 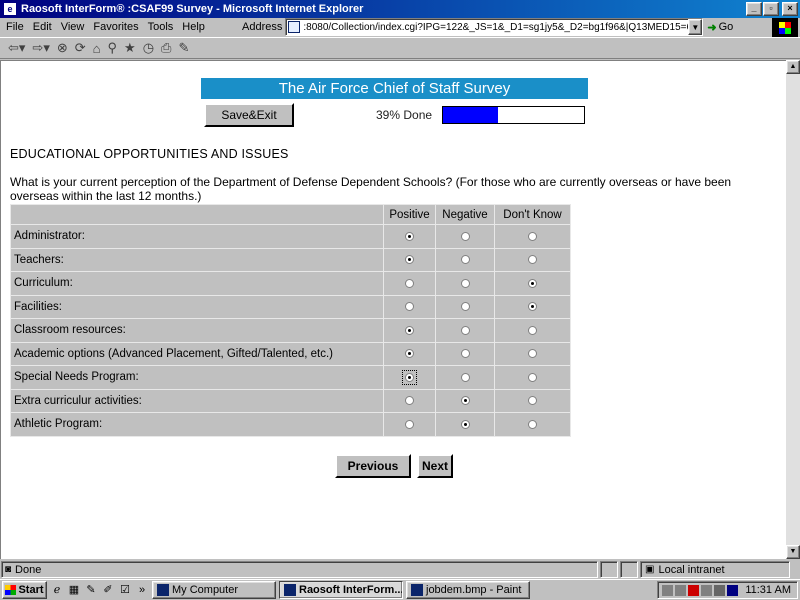 I want to click on focus-outline, so click(x=409, y=377).